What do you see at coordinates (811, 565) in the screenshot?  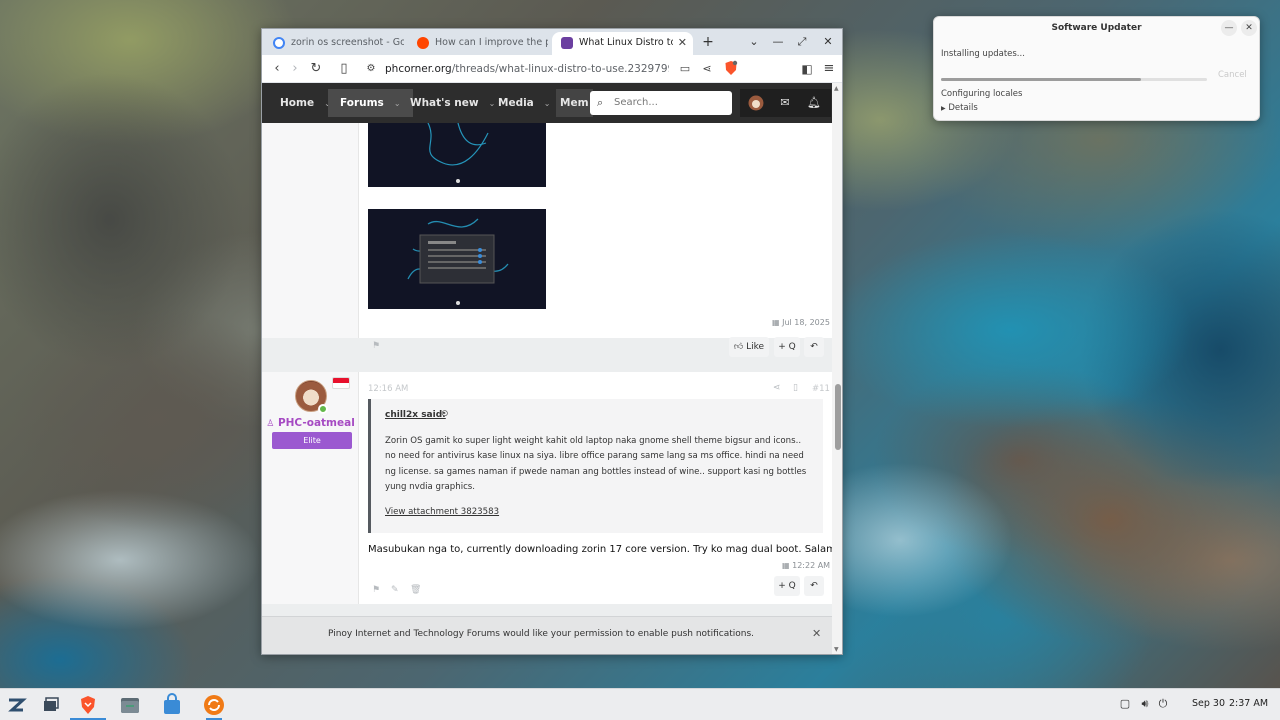 I see `edited-time-text: 12:22 AM` at bounding box center [811, 565].